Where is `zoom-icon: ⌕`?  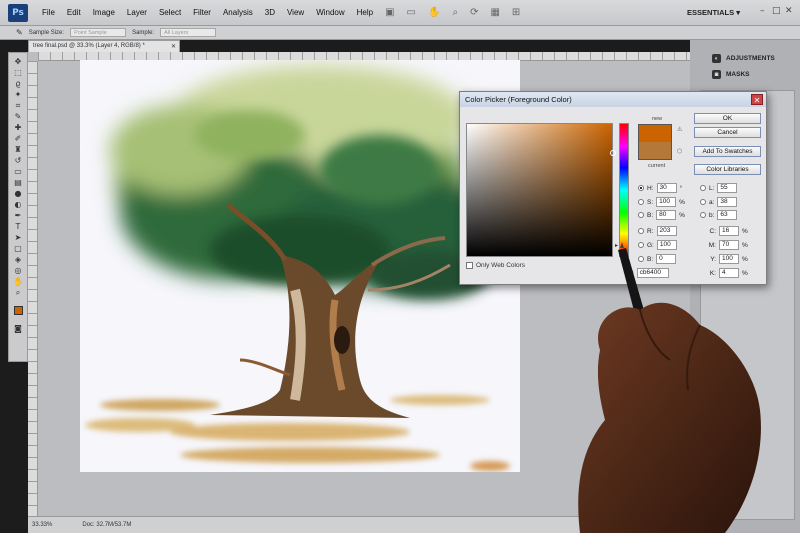 zoom-icon: ⌕ is located at coordinates (455, 12).